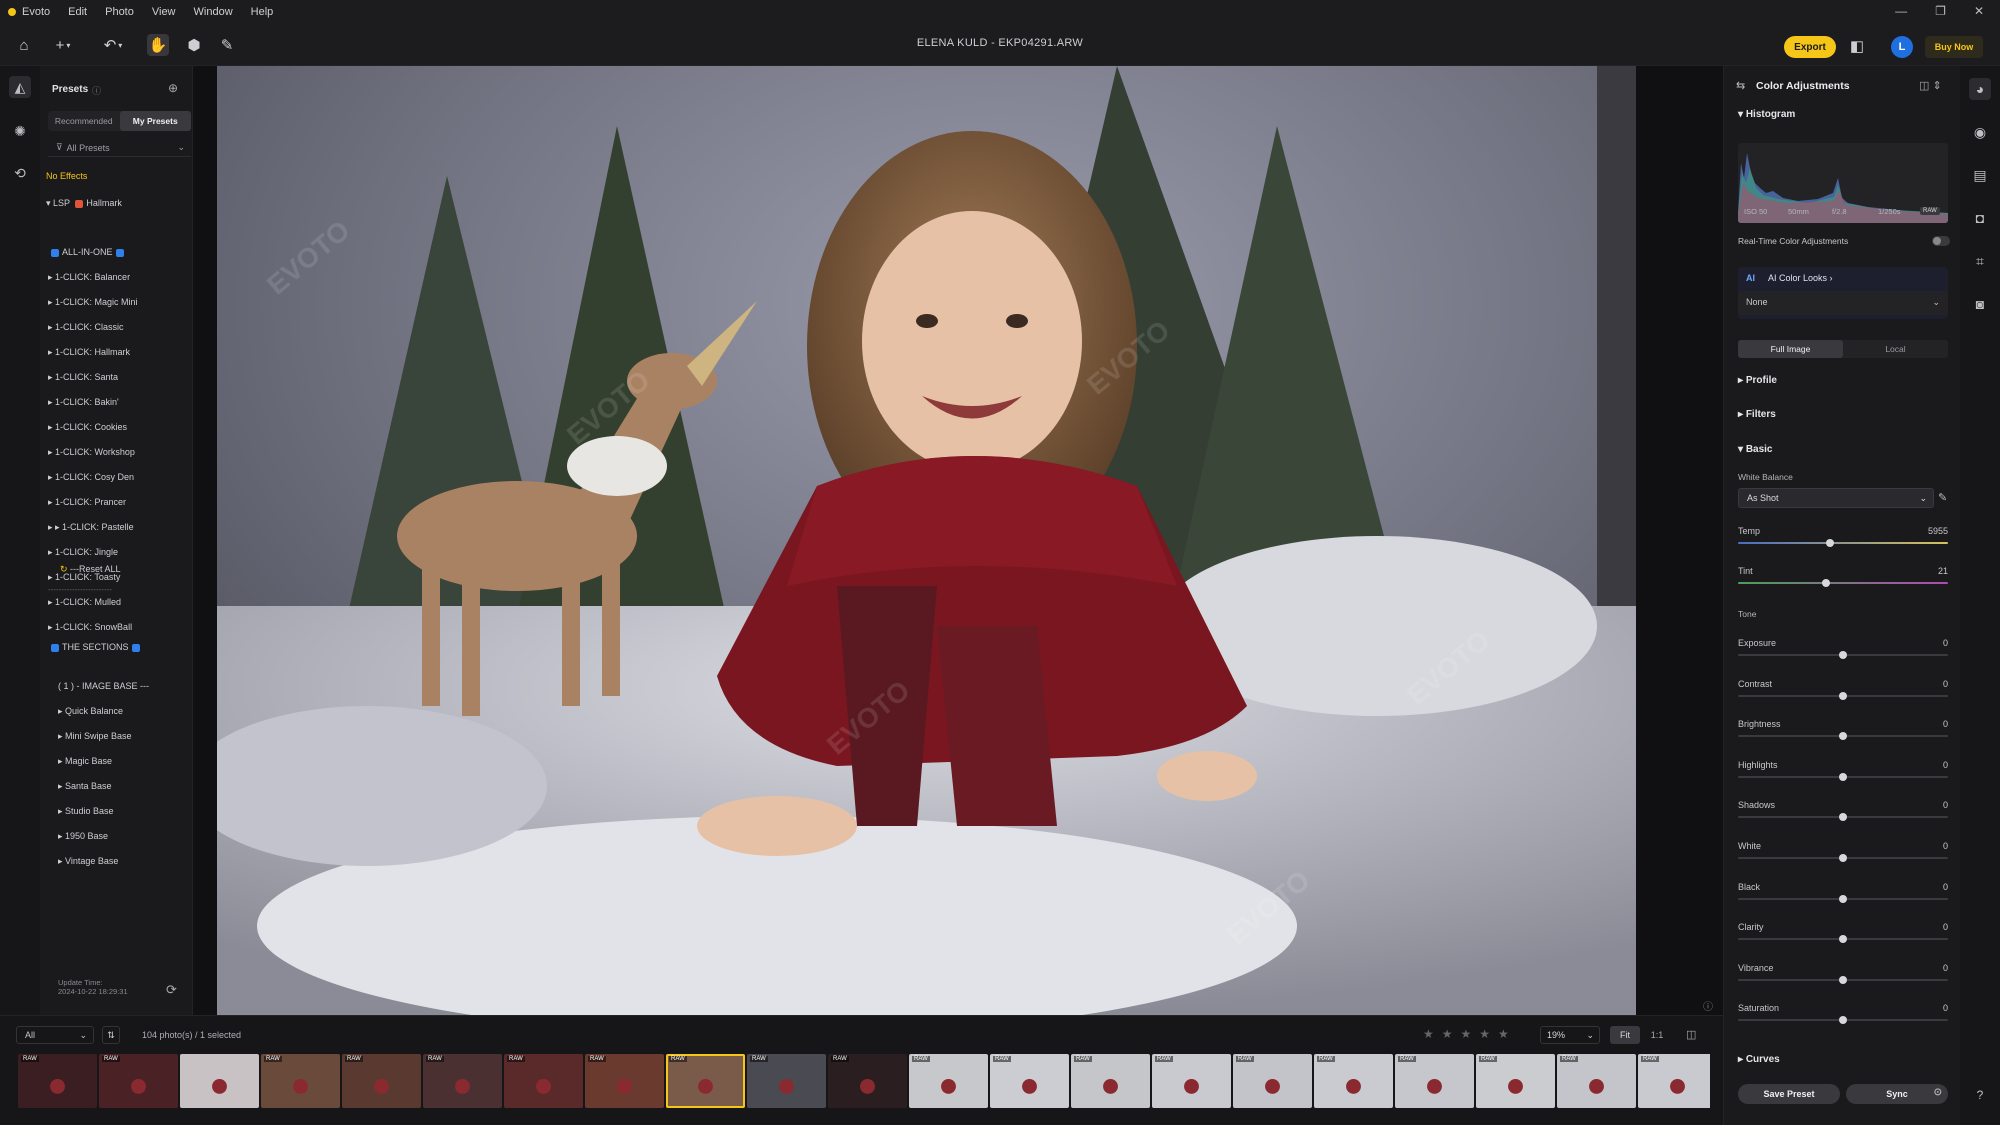 The image size is (2000, 1125). Describe the element at coordinates (66, 176) in the screenshot. I see `preset-no-effects: No Effects` at that location.